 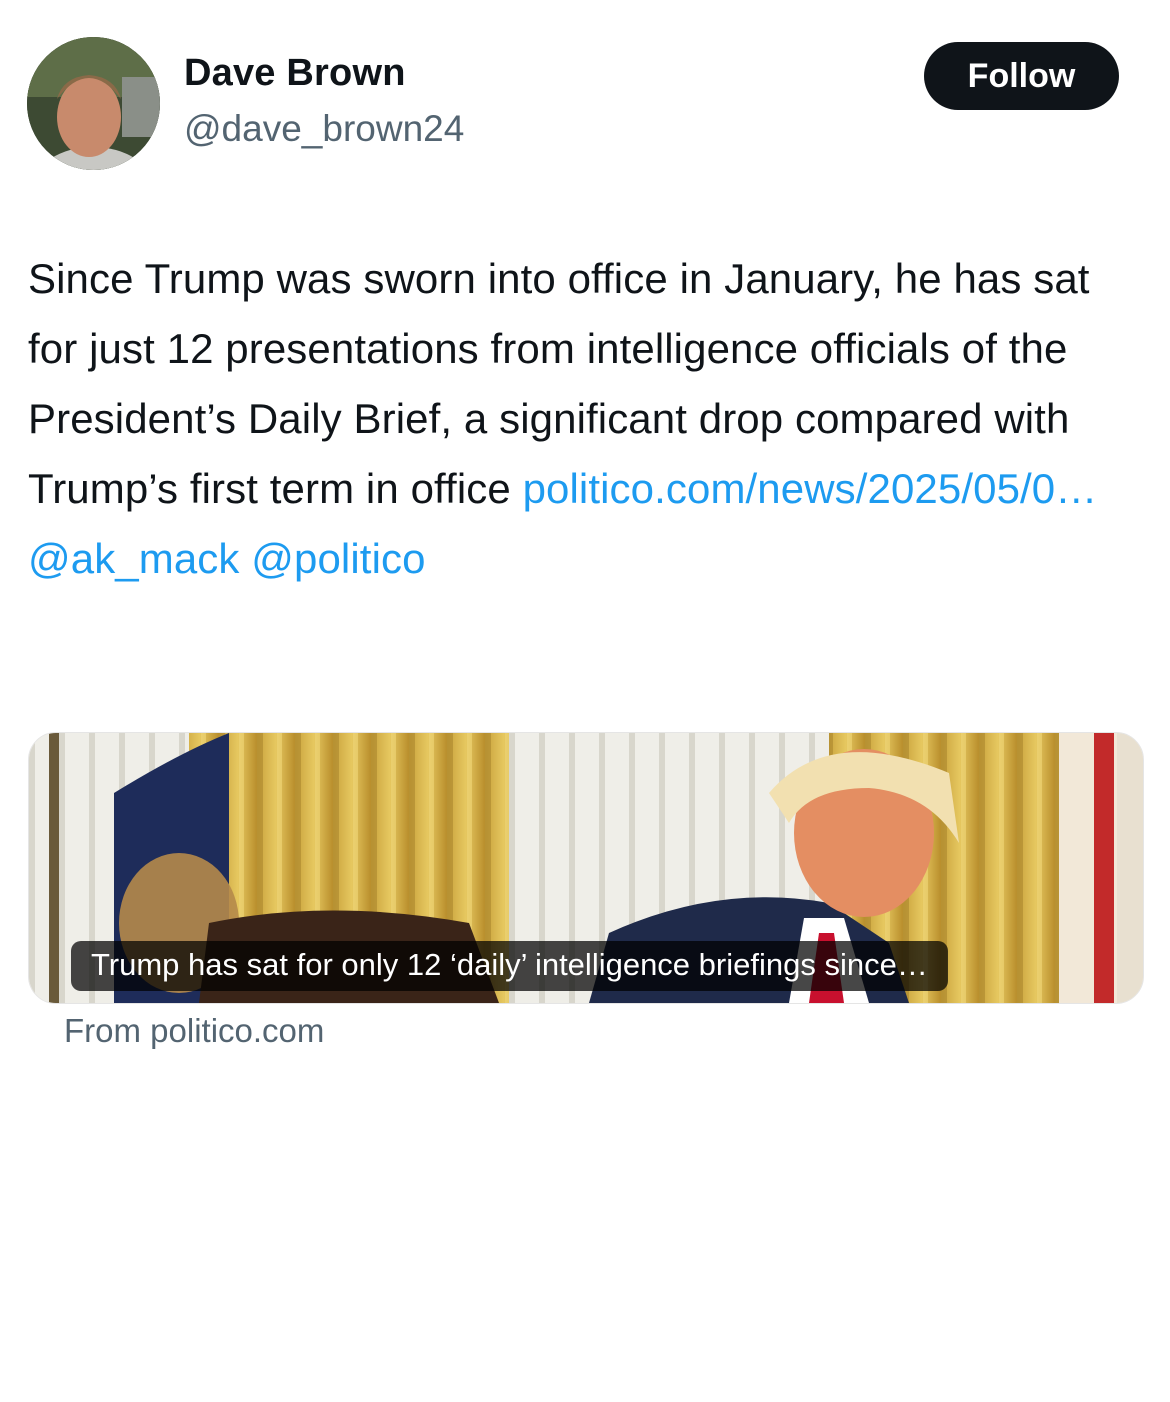 I want to click on avatar, so click(x=93, y=103).